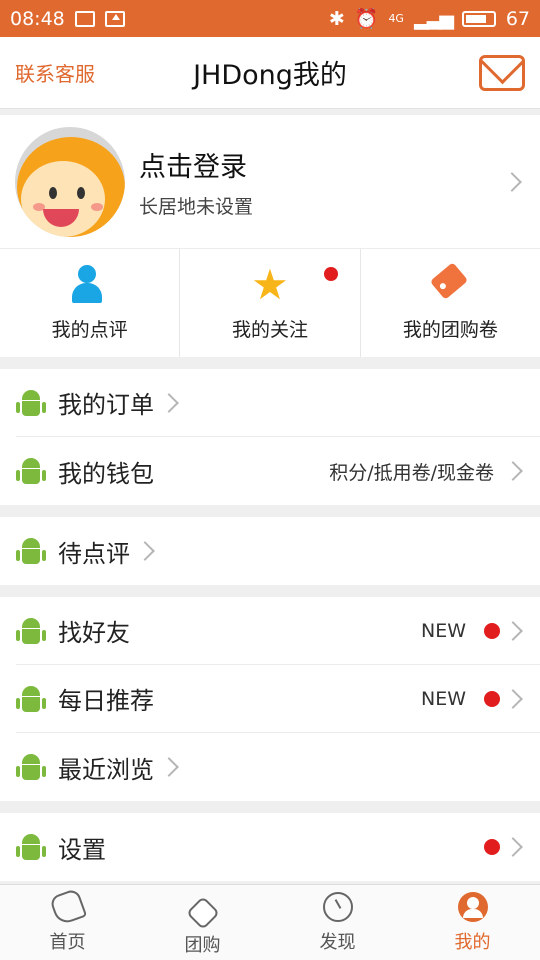  Describe the element at coordinates (337, 942) in the screenshot. I see `tab-label: 发现` at that location.